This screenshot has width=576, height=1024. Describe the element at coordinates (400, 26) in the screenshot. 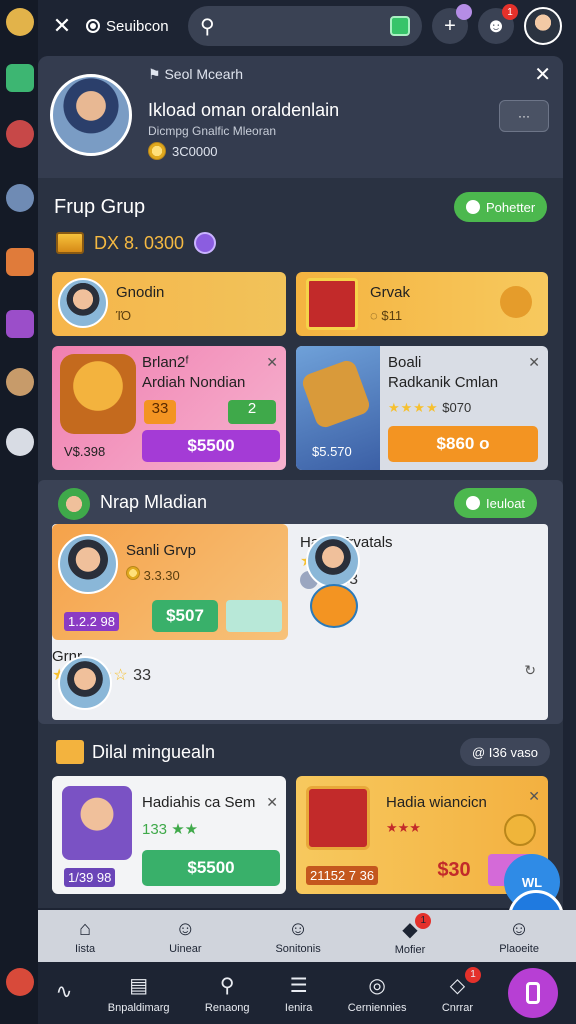

I see `image-icon` at that location.